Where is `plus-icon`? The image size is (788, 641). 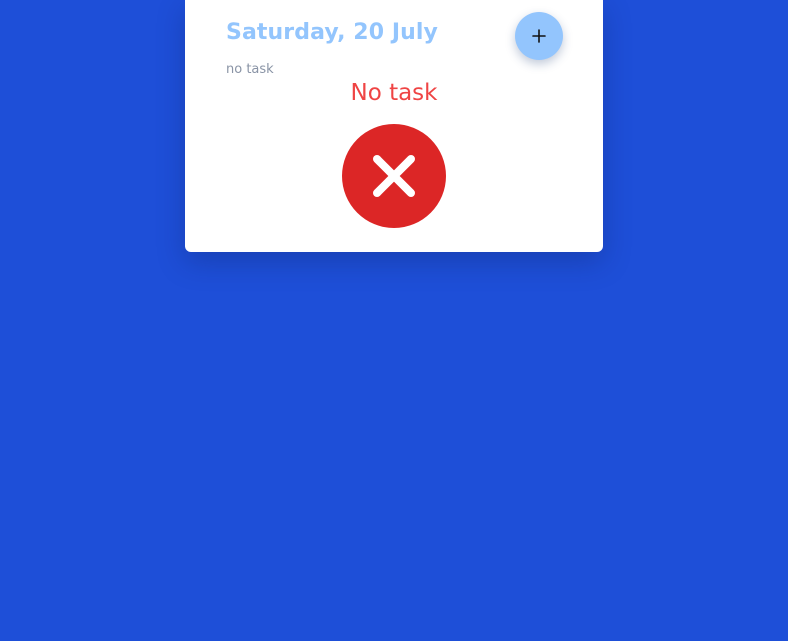
plus-icon is located at coordinates (539, 36).